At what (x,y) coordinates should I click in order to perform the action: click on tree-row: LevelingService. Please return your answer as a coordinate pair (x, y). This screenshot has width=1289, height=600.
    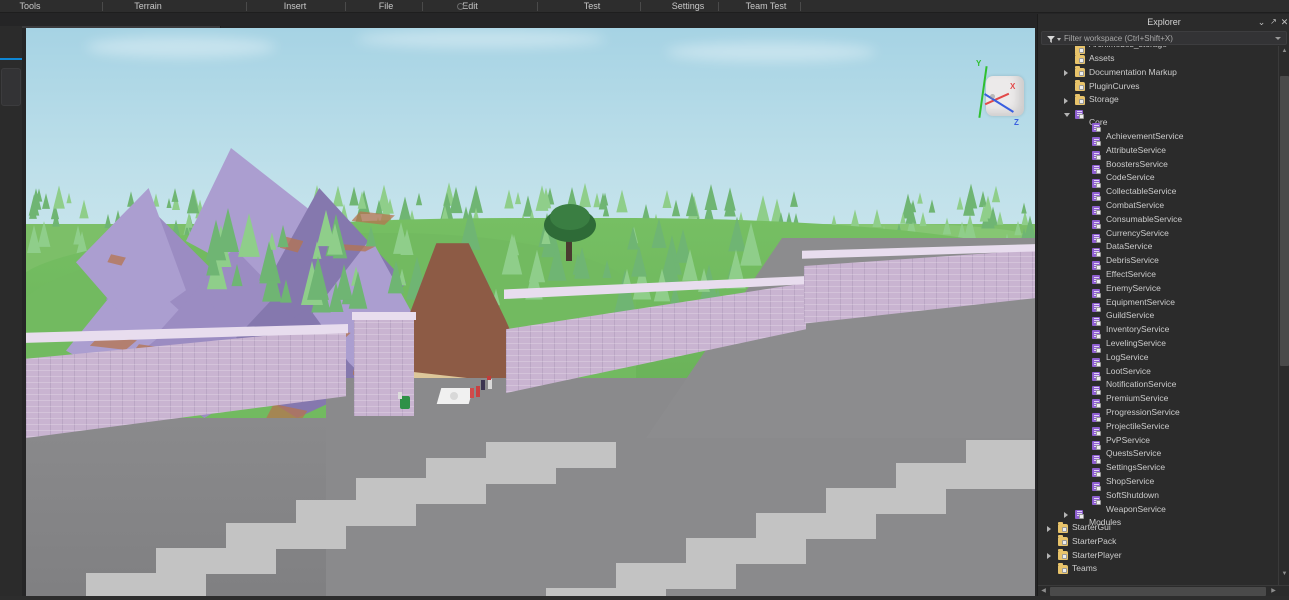
    Looking at the image, I should click on (1157, 338).